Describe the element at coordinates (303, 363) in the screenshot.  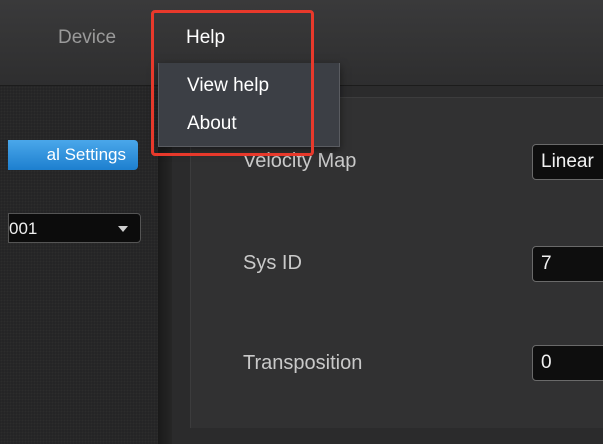
I see `transposition-label: Transposition` at that location.